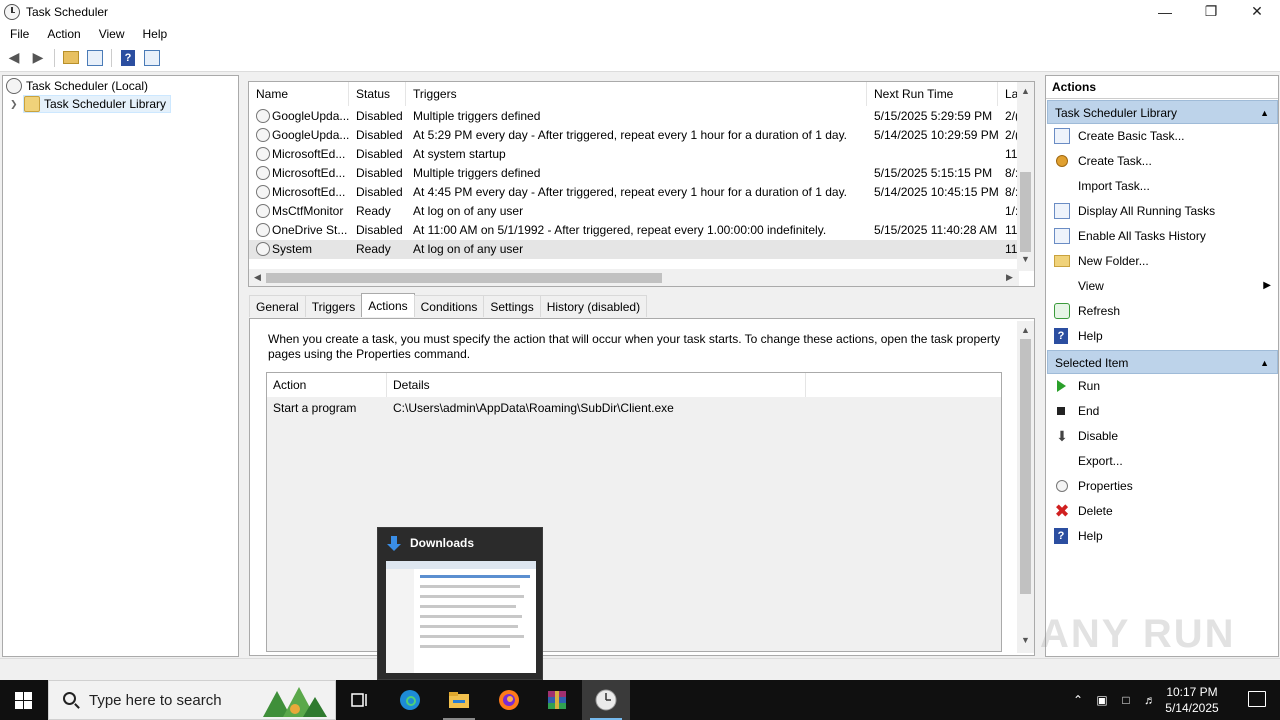 Image resolution: width=1280 pixels, height=720 pixels. I want to click on taskbar-search-box: Type here to search, so click(192, 700).